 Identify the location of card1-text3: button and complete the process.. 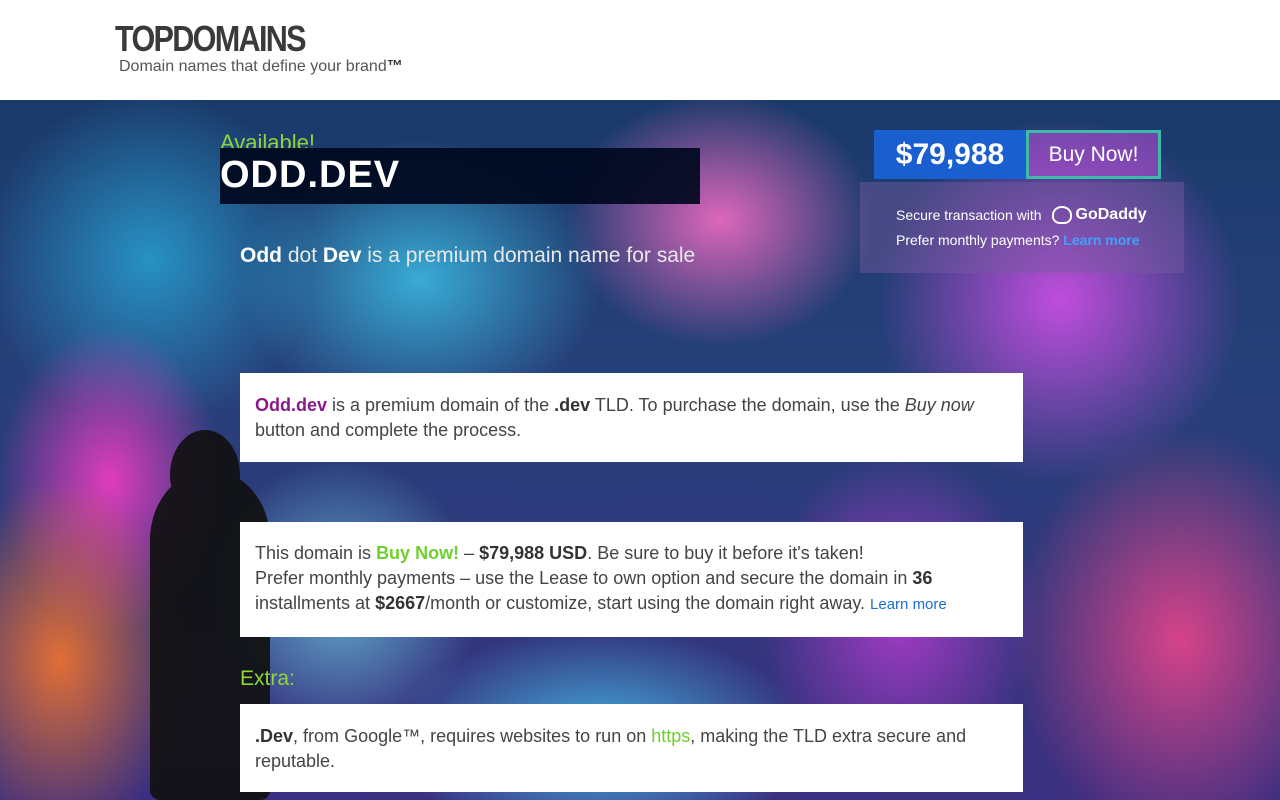
(388, 430).